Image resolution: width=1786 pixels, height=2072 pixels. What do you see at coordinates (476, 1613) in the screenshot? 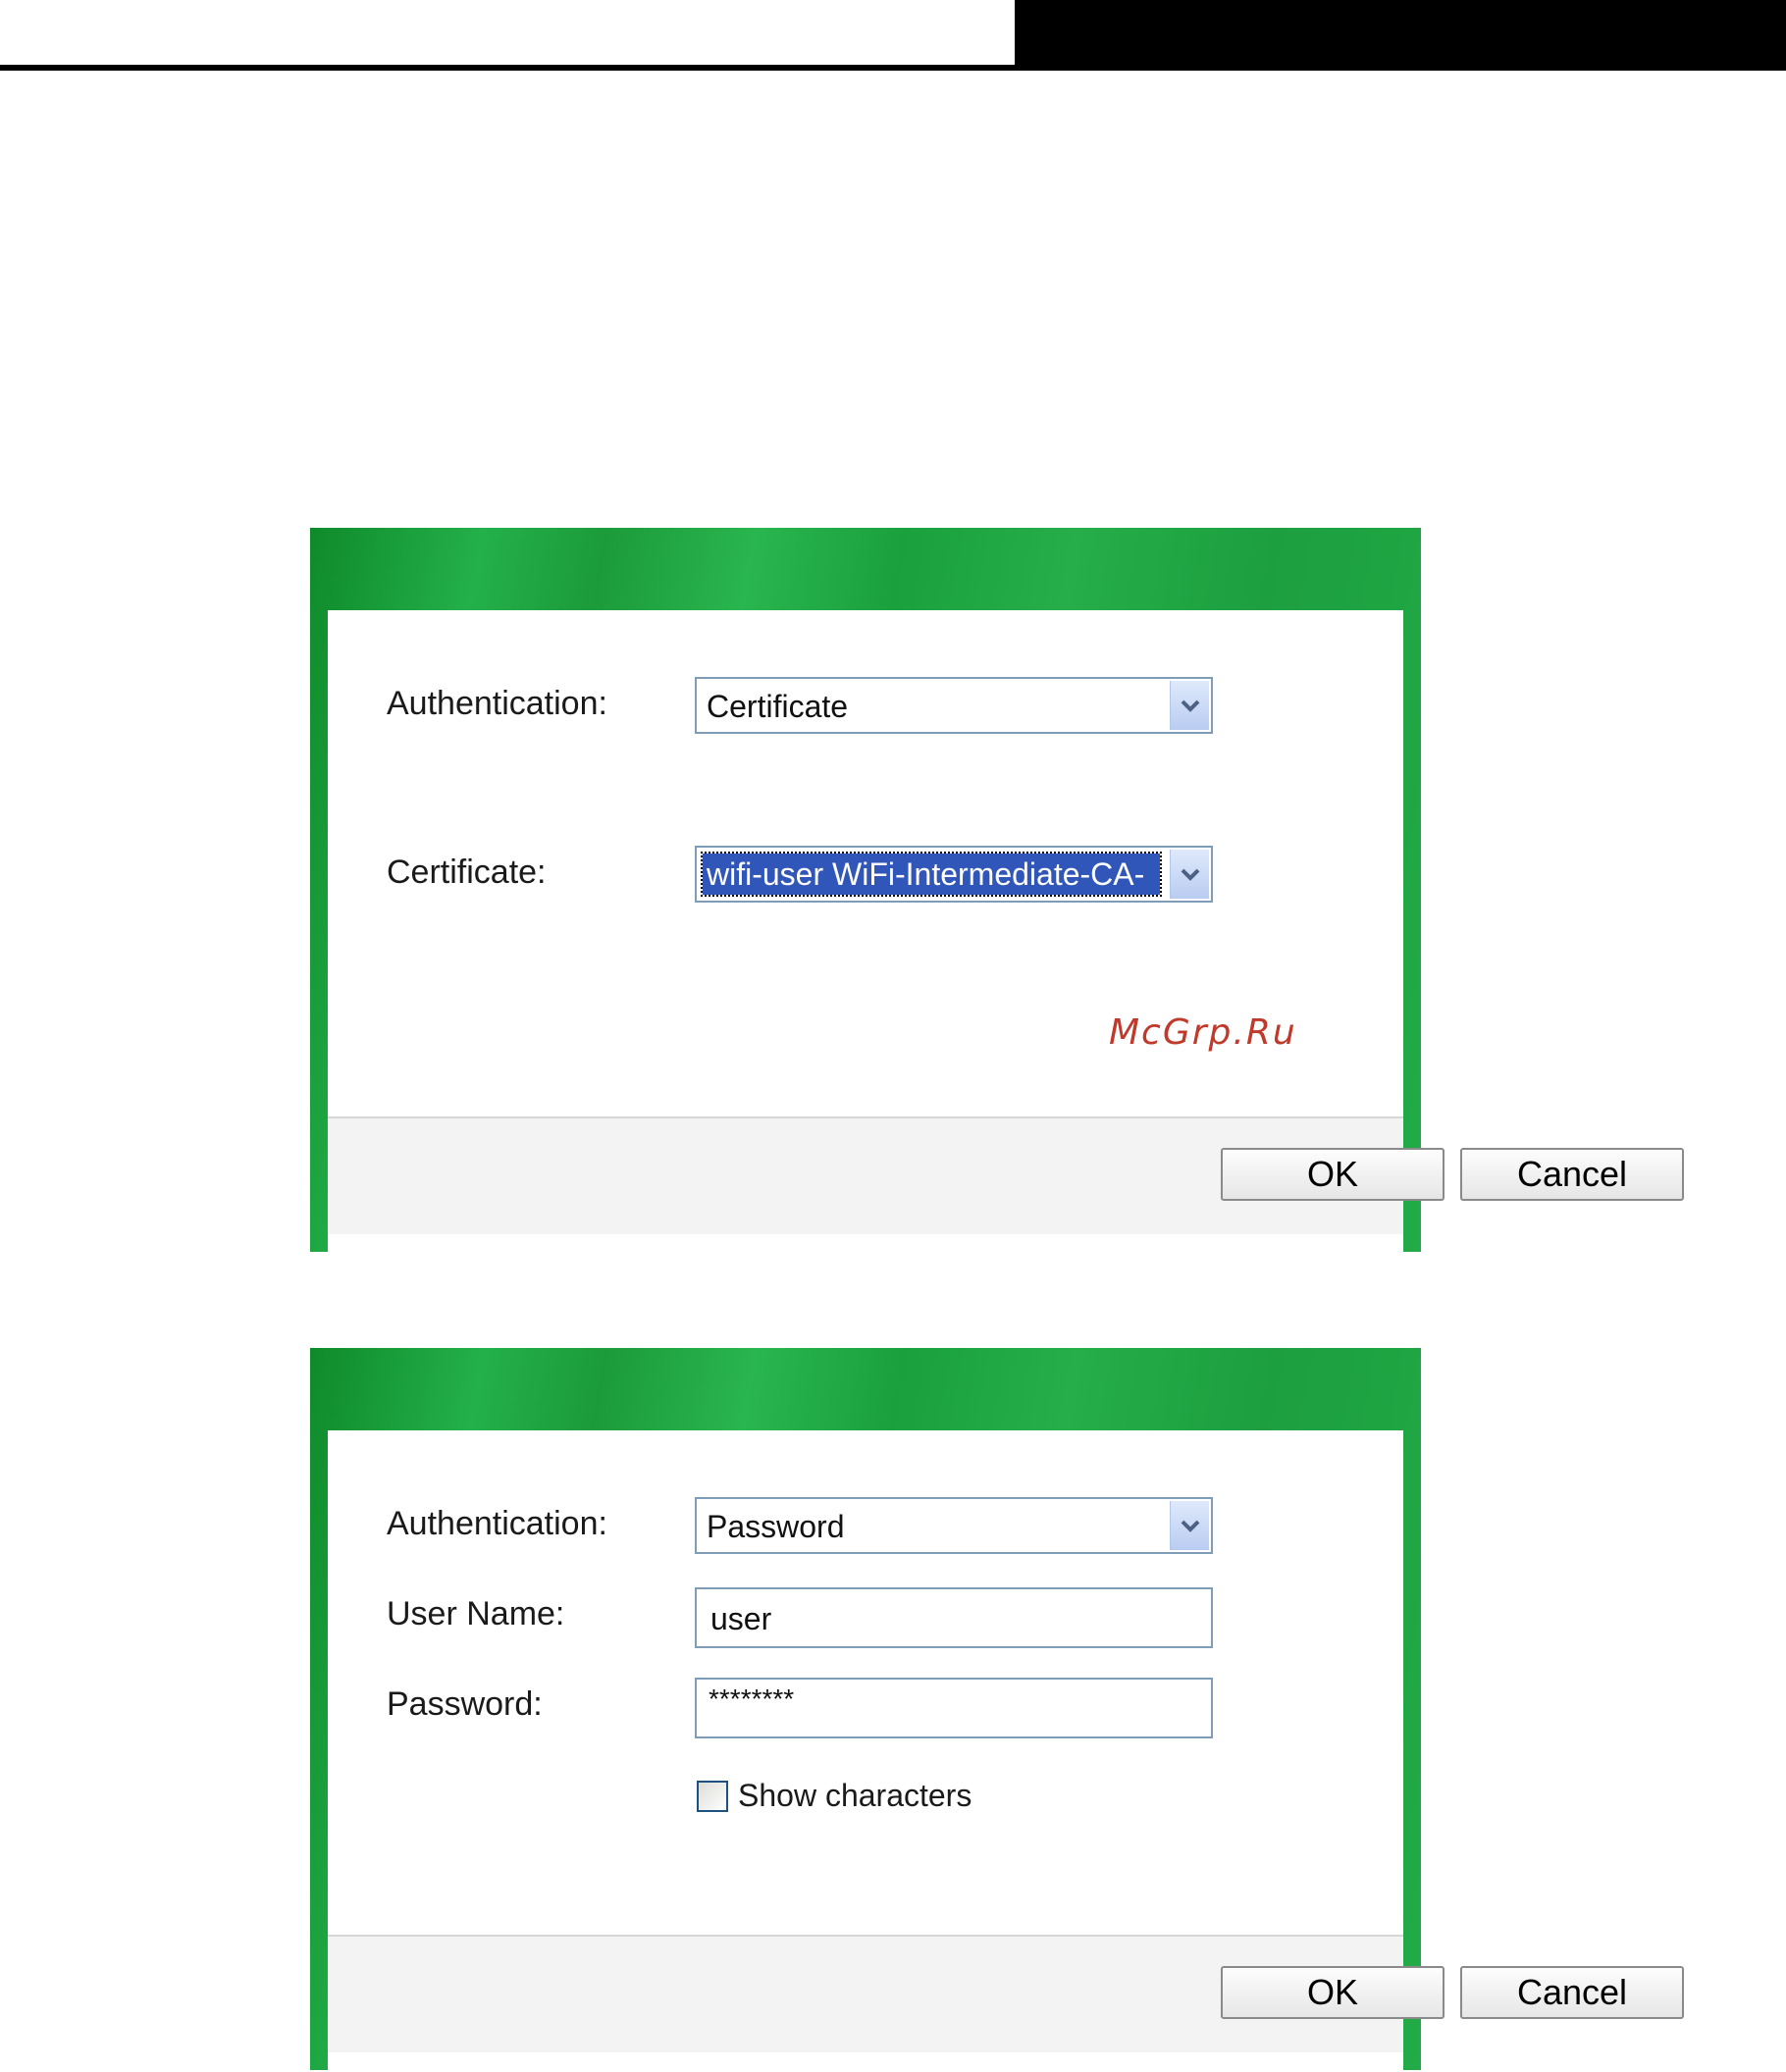
I see `username-label: User Name:` at bounding box center [476, 1613].